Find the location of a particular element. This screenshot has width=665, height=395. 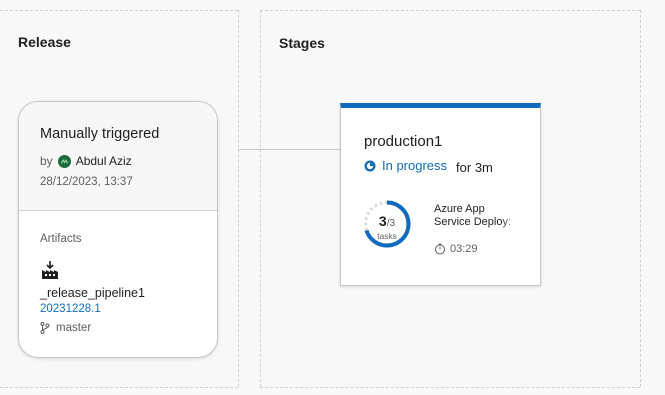

artifact-build-icon is located at coordinates (50, 270).